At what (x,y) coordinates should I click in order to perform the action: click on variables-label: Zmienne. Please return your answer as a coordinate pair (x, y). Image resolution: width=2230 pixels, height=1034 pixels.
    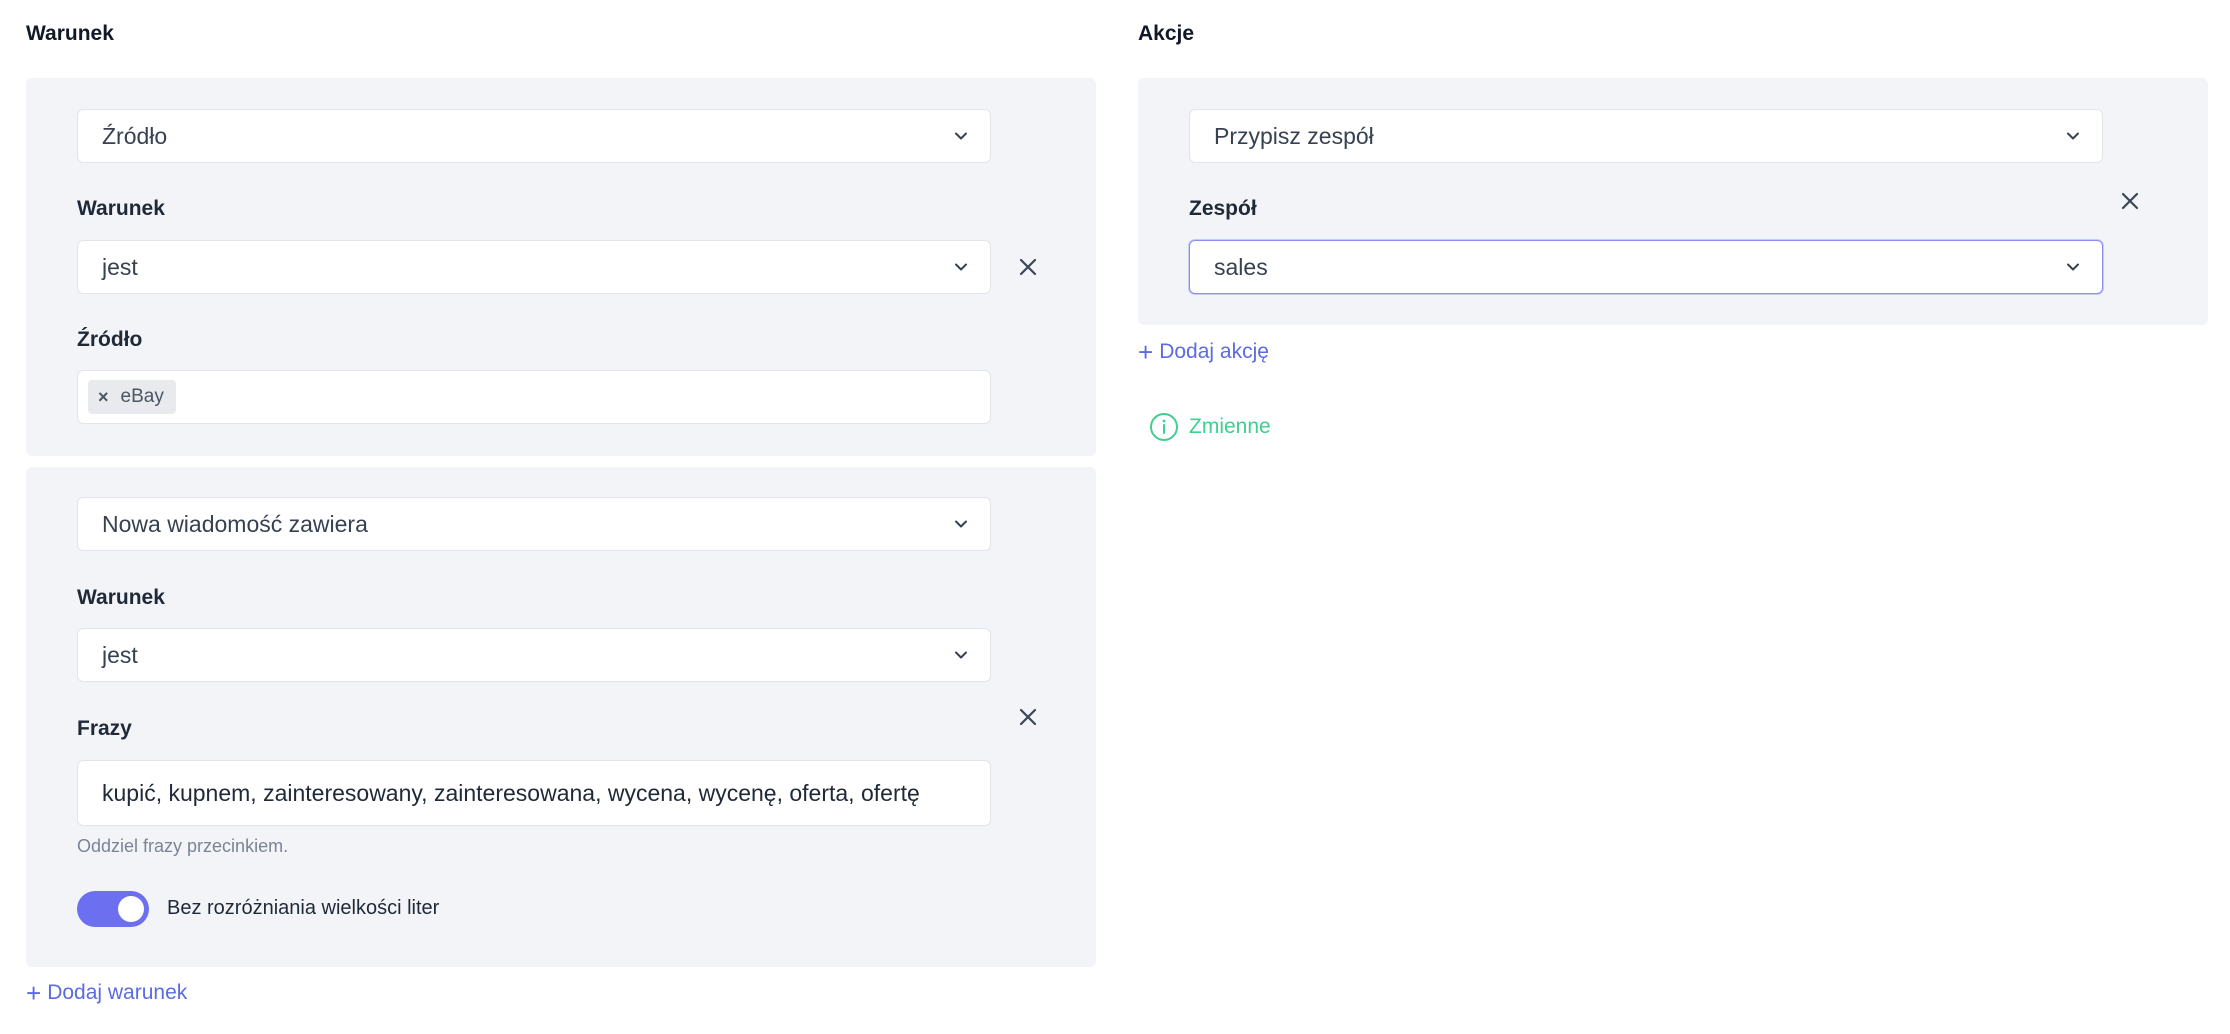
    Looking at the image, I should click on (1230, 426).